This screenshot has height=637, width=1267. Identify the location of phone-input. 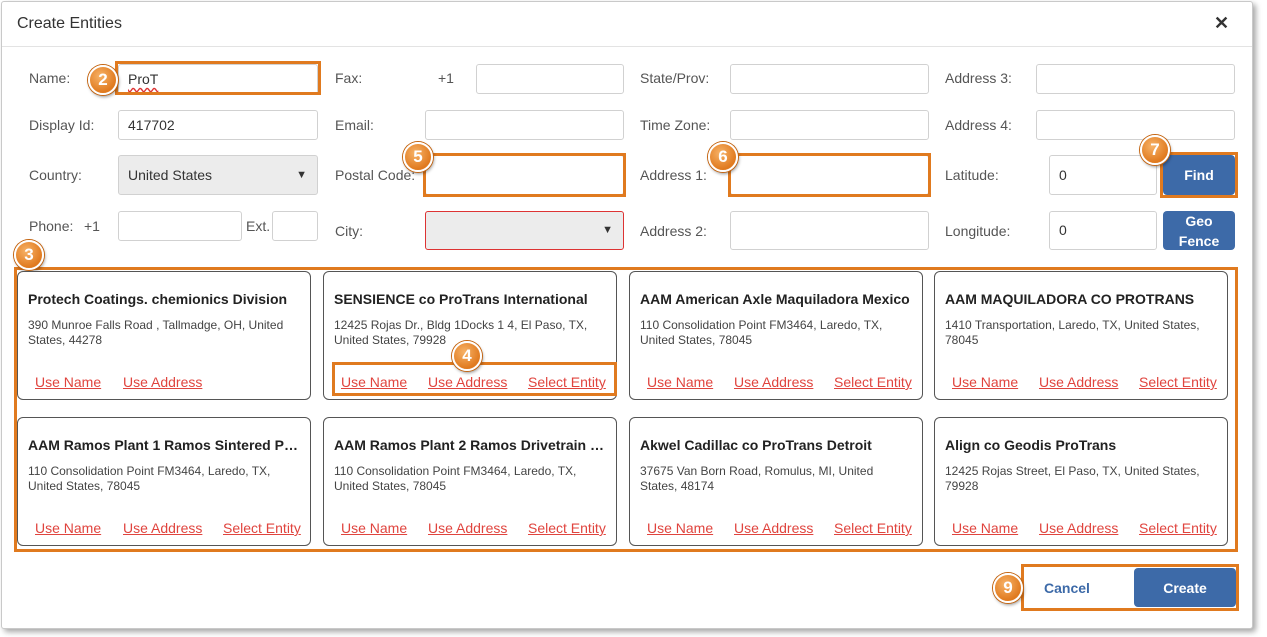
(180, 226).